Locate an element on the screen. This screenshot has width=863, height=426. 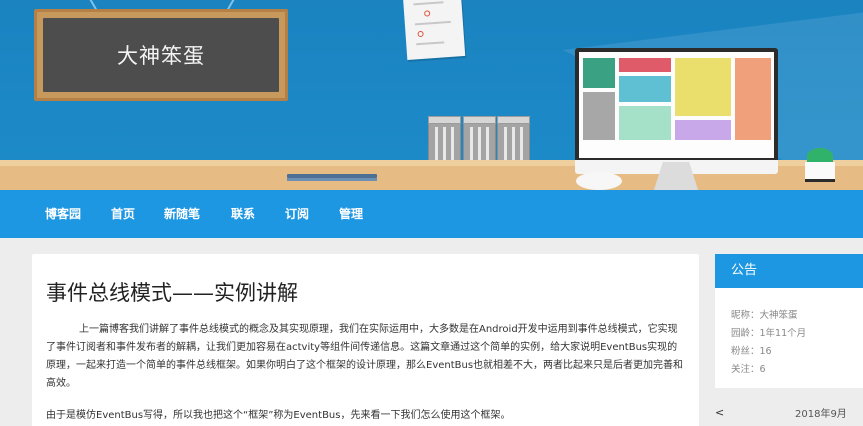
sidebar-notice-title: 公告 is located at coordinates (789, 271).